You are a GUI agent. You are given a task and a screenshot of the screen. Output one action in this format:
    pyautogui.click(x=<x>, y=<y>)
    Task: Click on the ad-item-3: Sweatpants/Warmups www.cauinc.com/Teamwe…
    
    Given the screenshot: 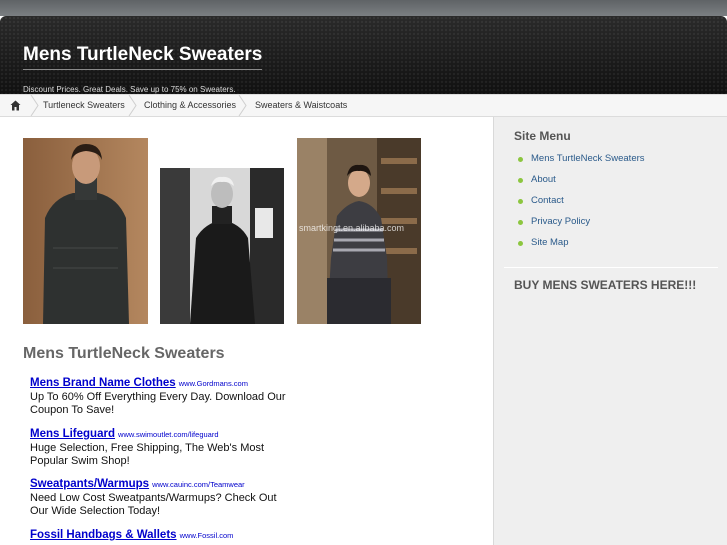 What is the action you would take?
    pyautogui.click(x=160, y=498)
    